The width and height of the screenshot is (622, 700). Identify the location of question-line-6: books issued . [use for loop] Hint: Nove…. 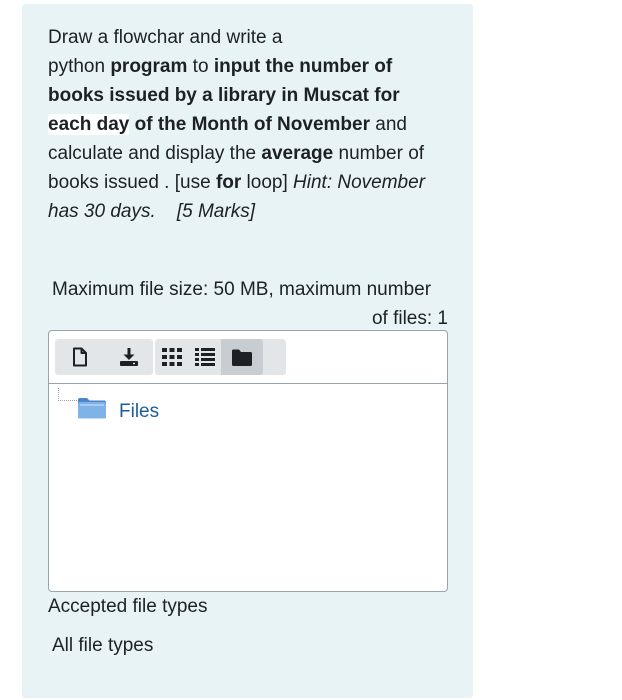
(237, 182).